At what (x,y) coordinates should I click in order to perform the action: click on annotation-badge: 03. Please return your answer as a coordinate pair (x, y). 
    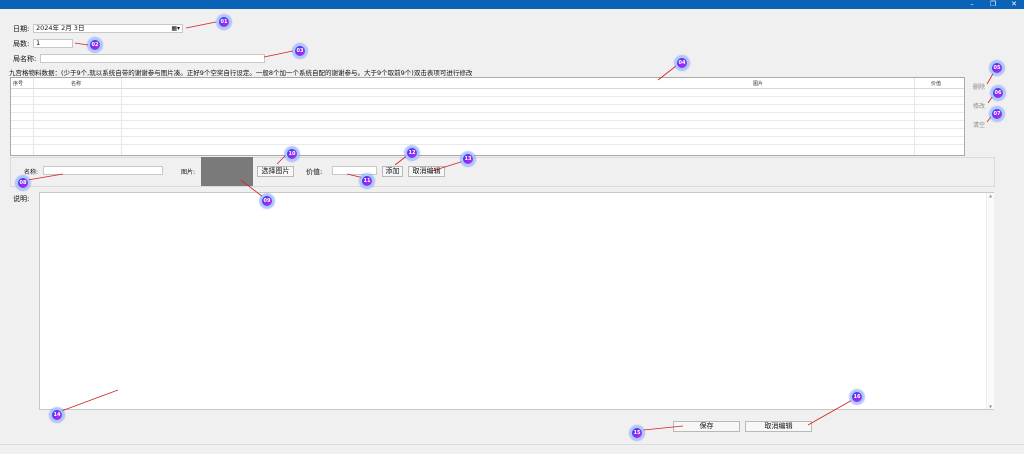
    Looking at the image, I should click on (300, 51).